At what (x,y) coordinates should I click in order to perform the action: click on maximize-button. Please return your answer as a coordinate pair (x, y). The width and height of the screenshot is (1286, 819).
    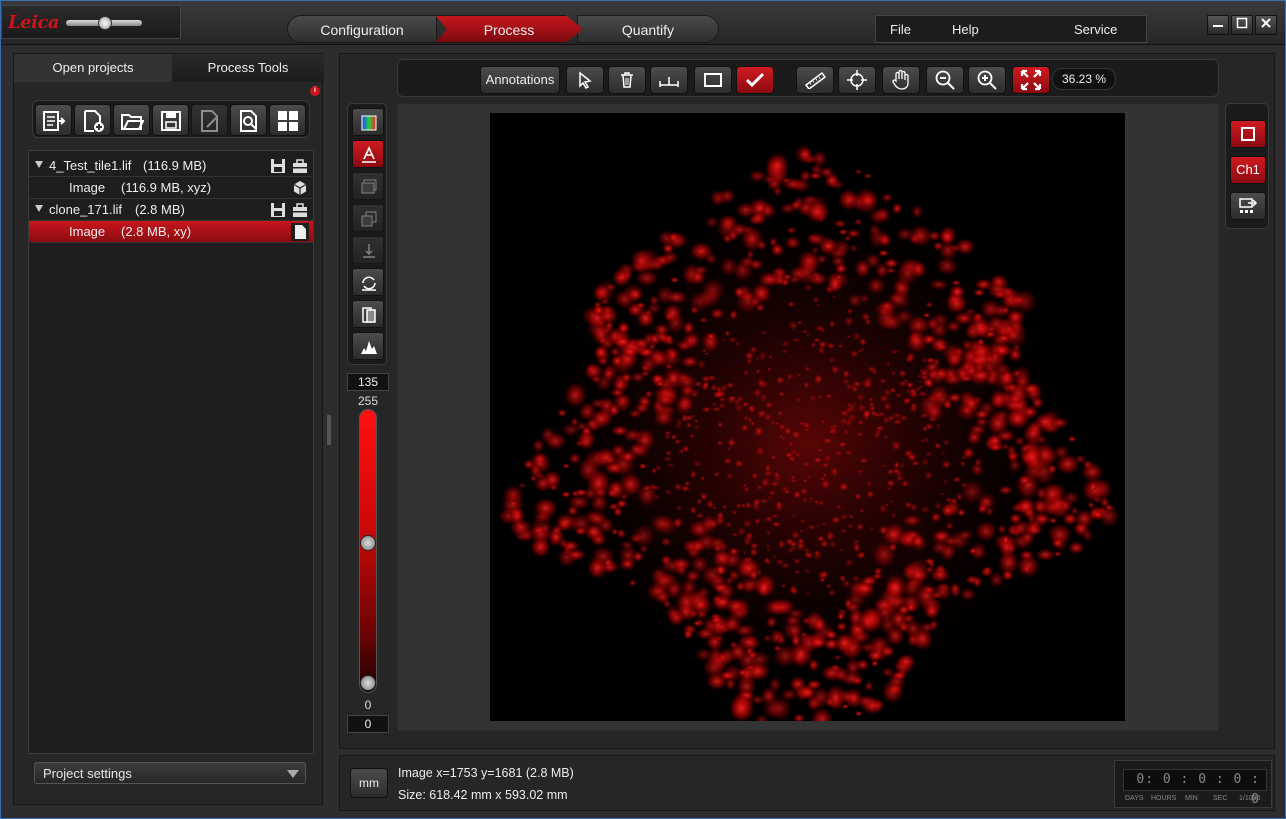
    Looking at the image, I should click on (1242, 25).